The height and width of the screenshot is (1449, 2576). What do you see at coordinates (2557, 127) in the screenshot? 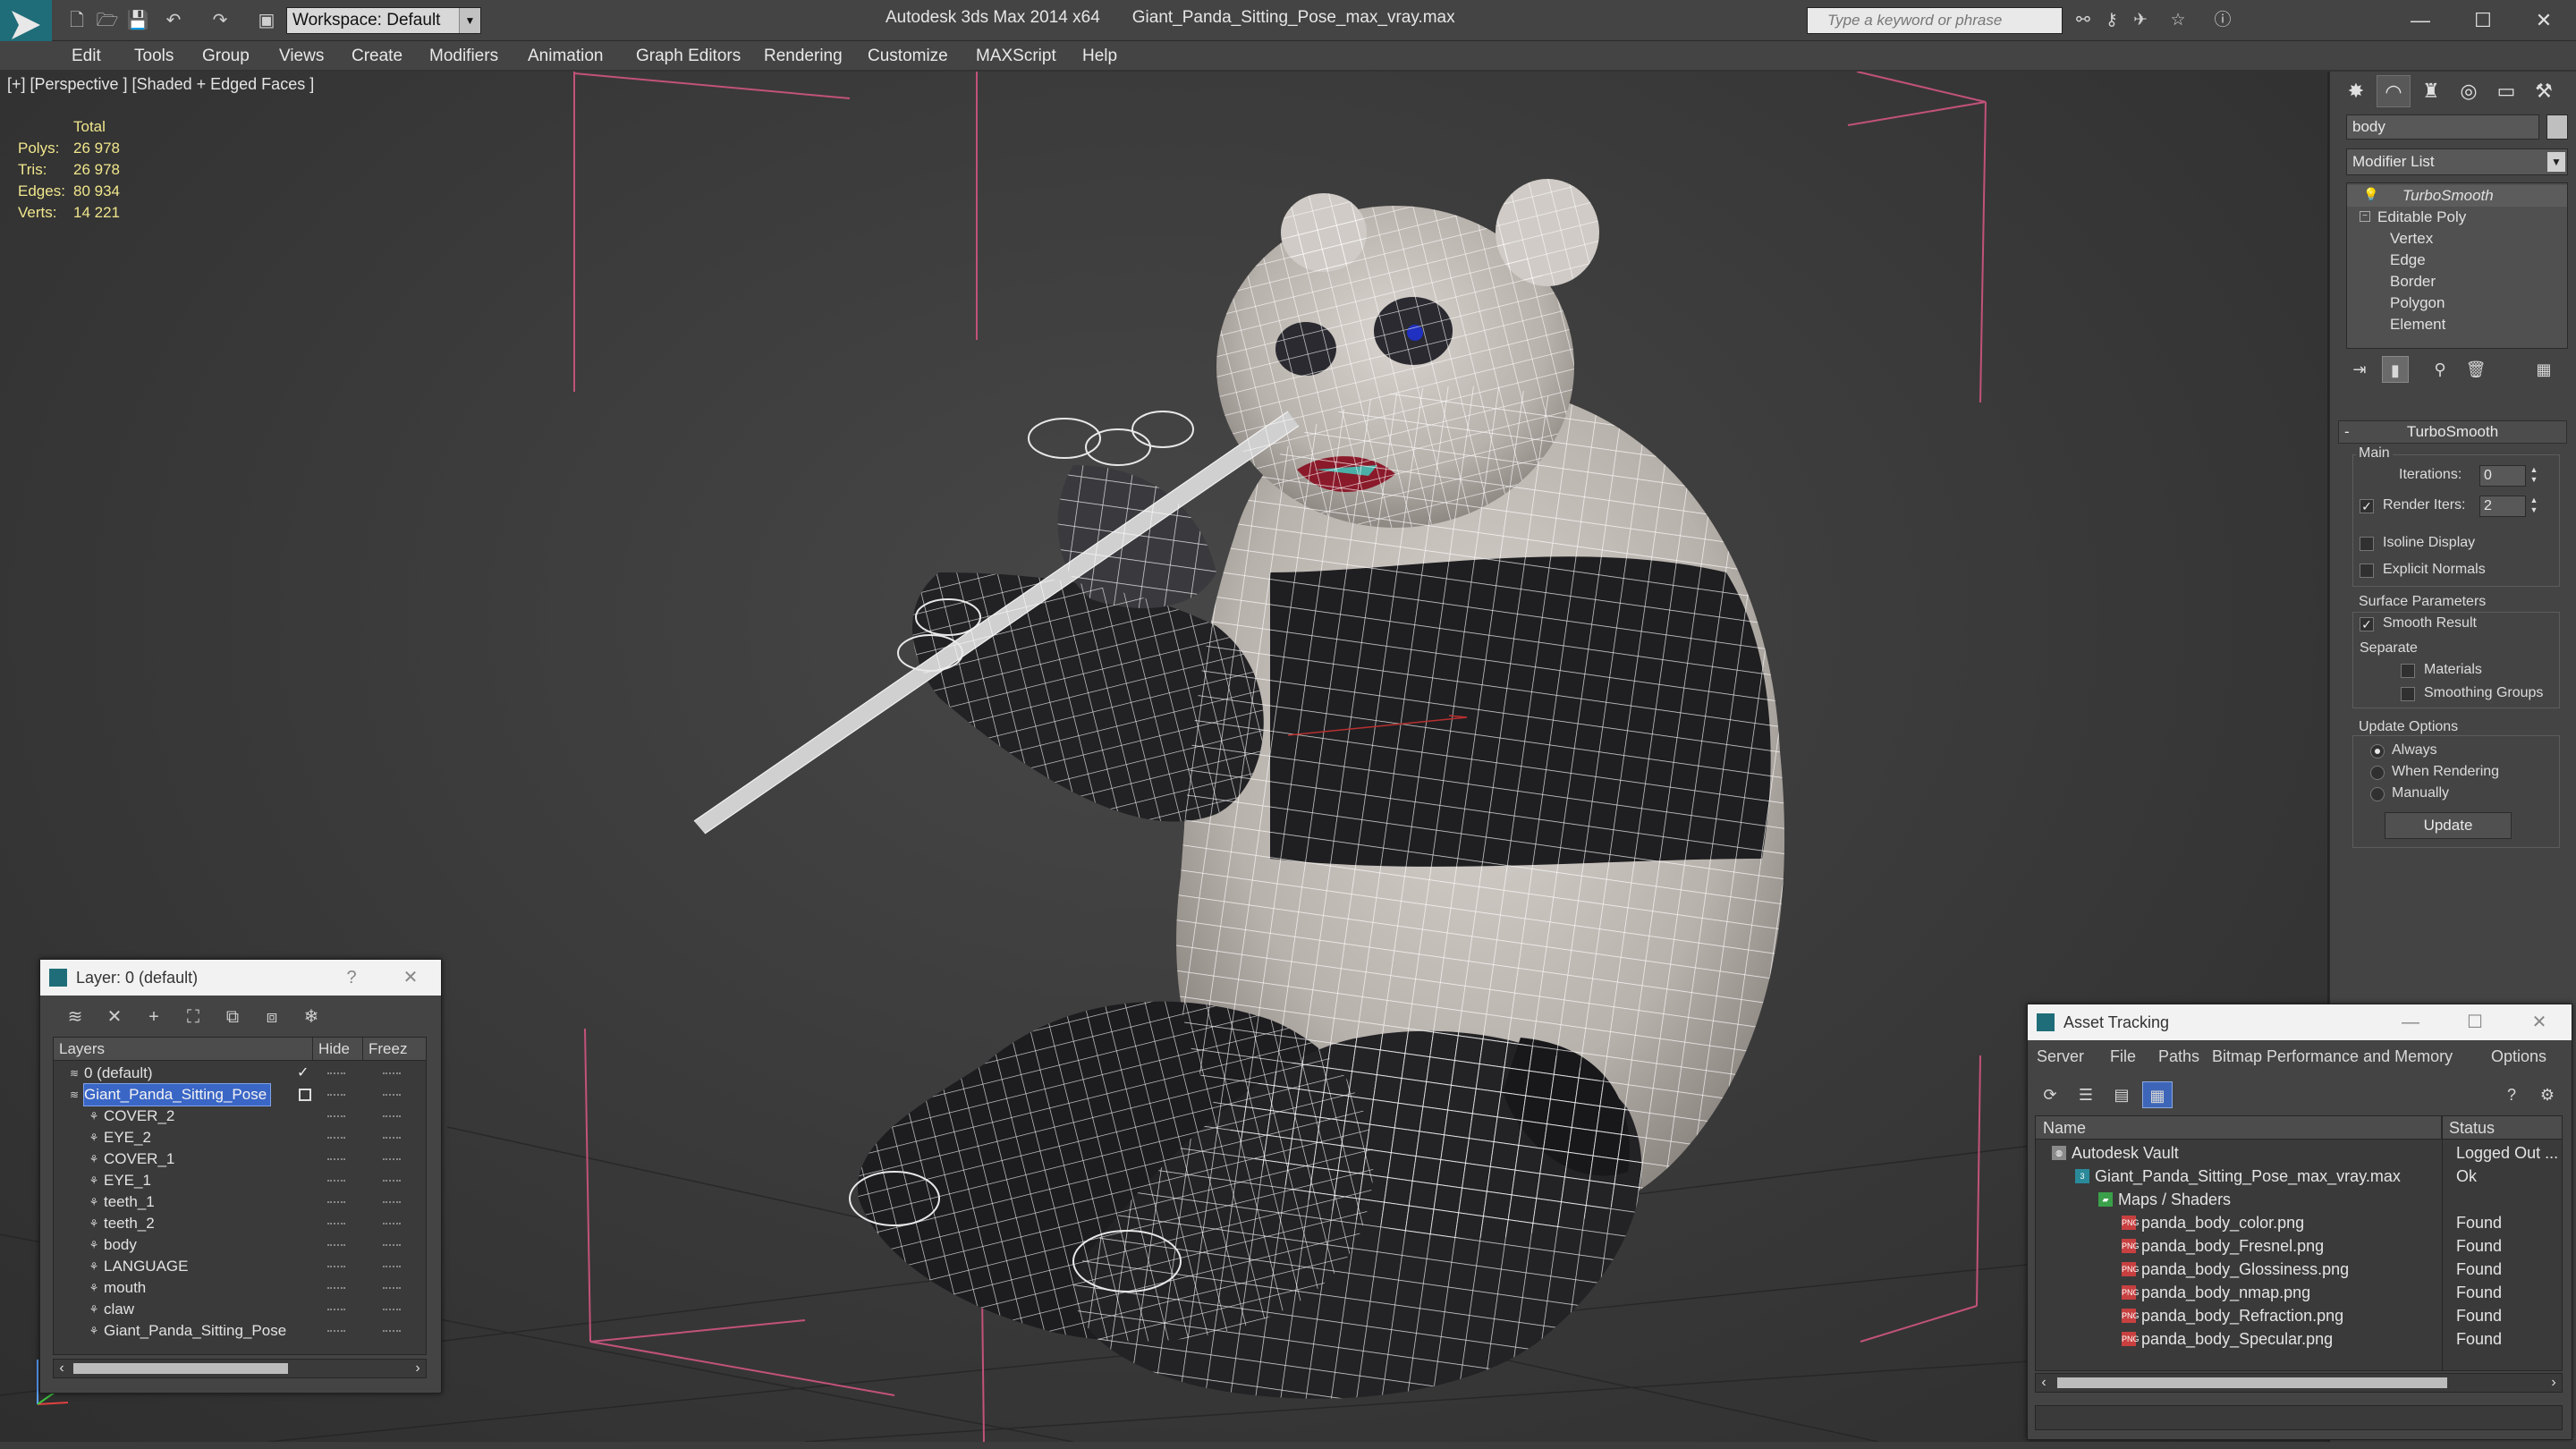
I see `object-color-swatch` at bounding box center [2557, 127].